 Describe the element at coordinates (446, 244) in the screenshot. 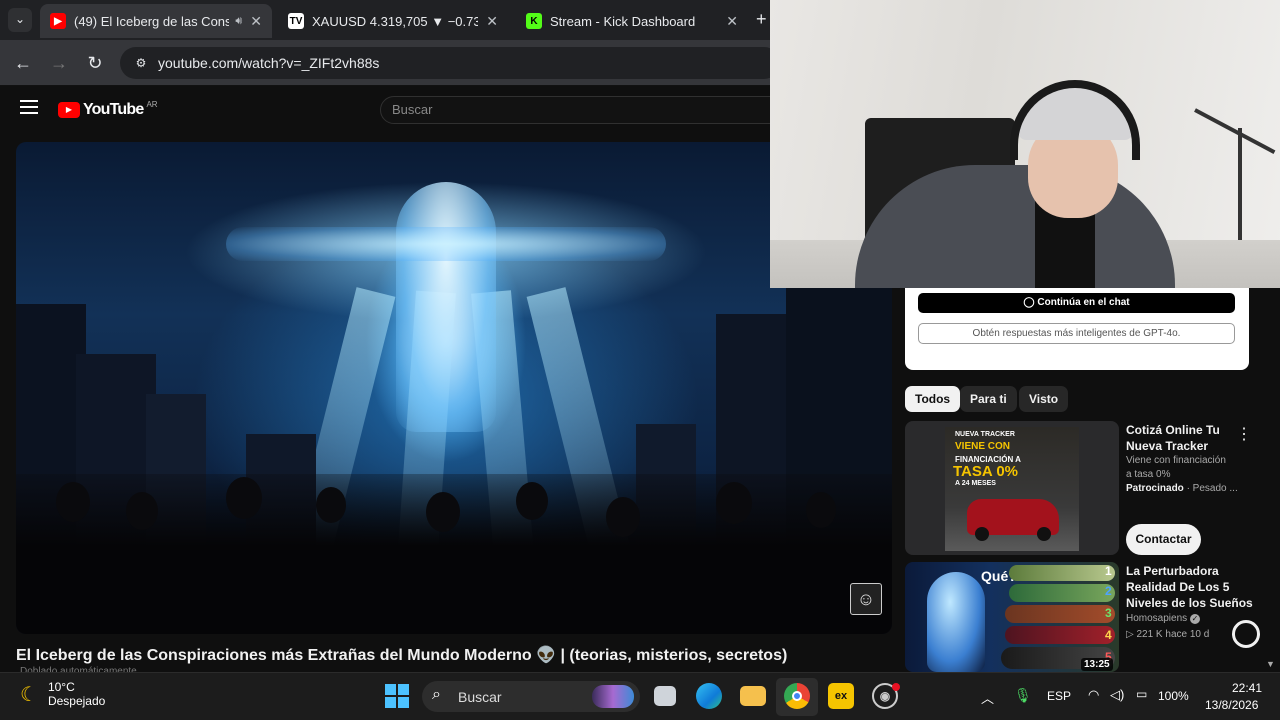

I see `glowing-arms` at that location.